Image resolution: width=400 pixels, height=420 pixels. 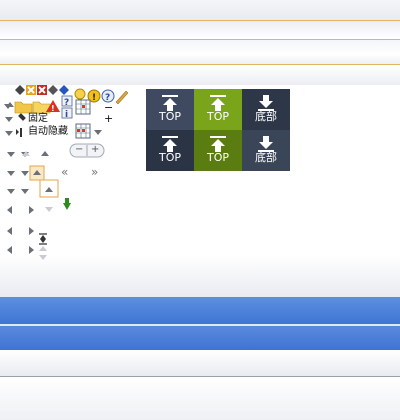 I want to click on scroll-bottom-button-2: 底部, so click(x=266, y=150).